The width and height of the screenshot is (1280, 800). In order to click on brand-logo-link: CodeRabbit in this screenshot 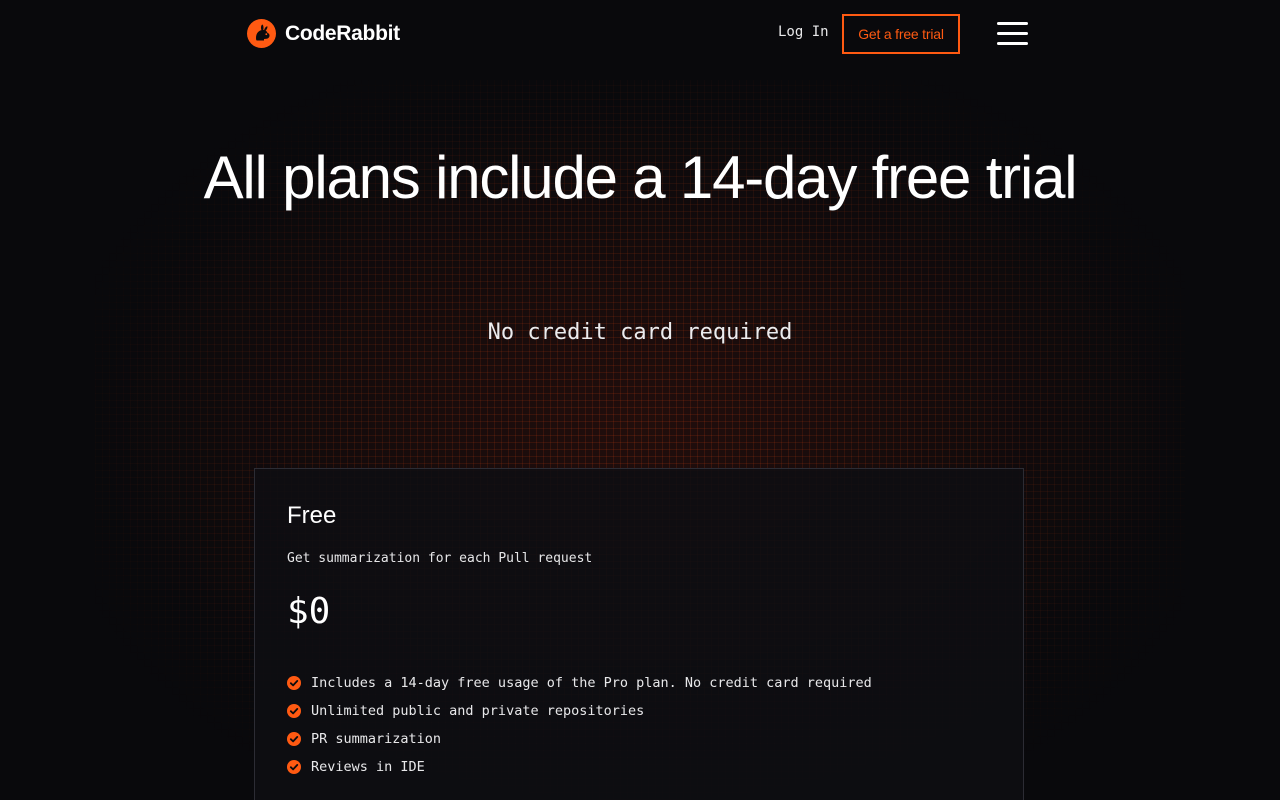, I will do `click(323, 33)`.